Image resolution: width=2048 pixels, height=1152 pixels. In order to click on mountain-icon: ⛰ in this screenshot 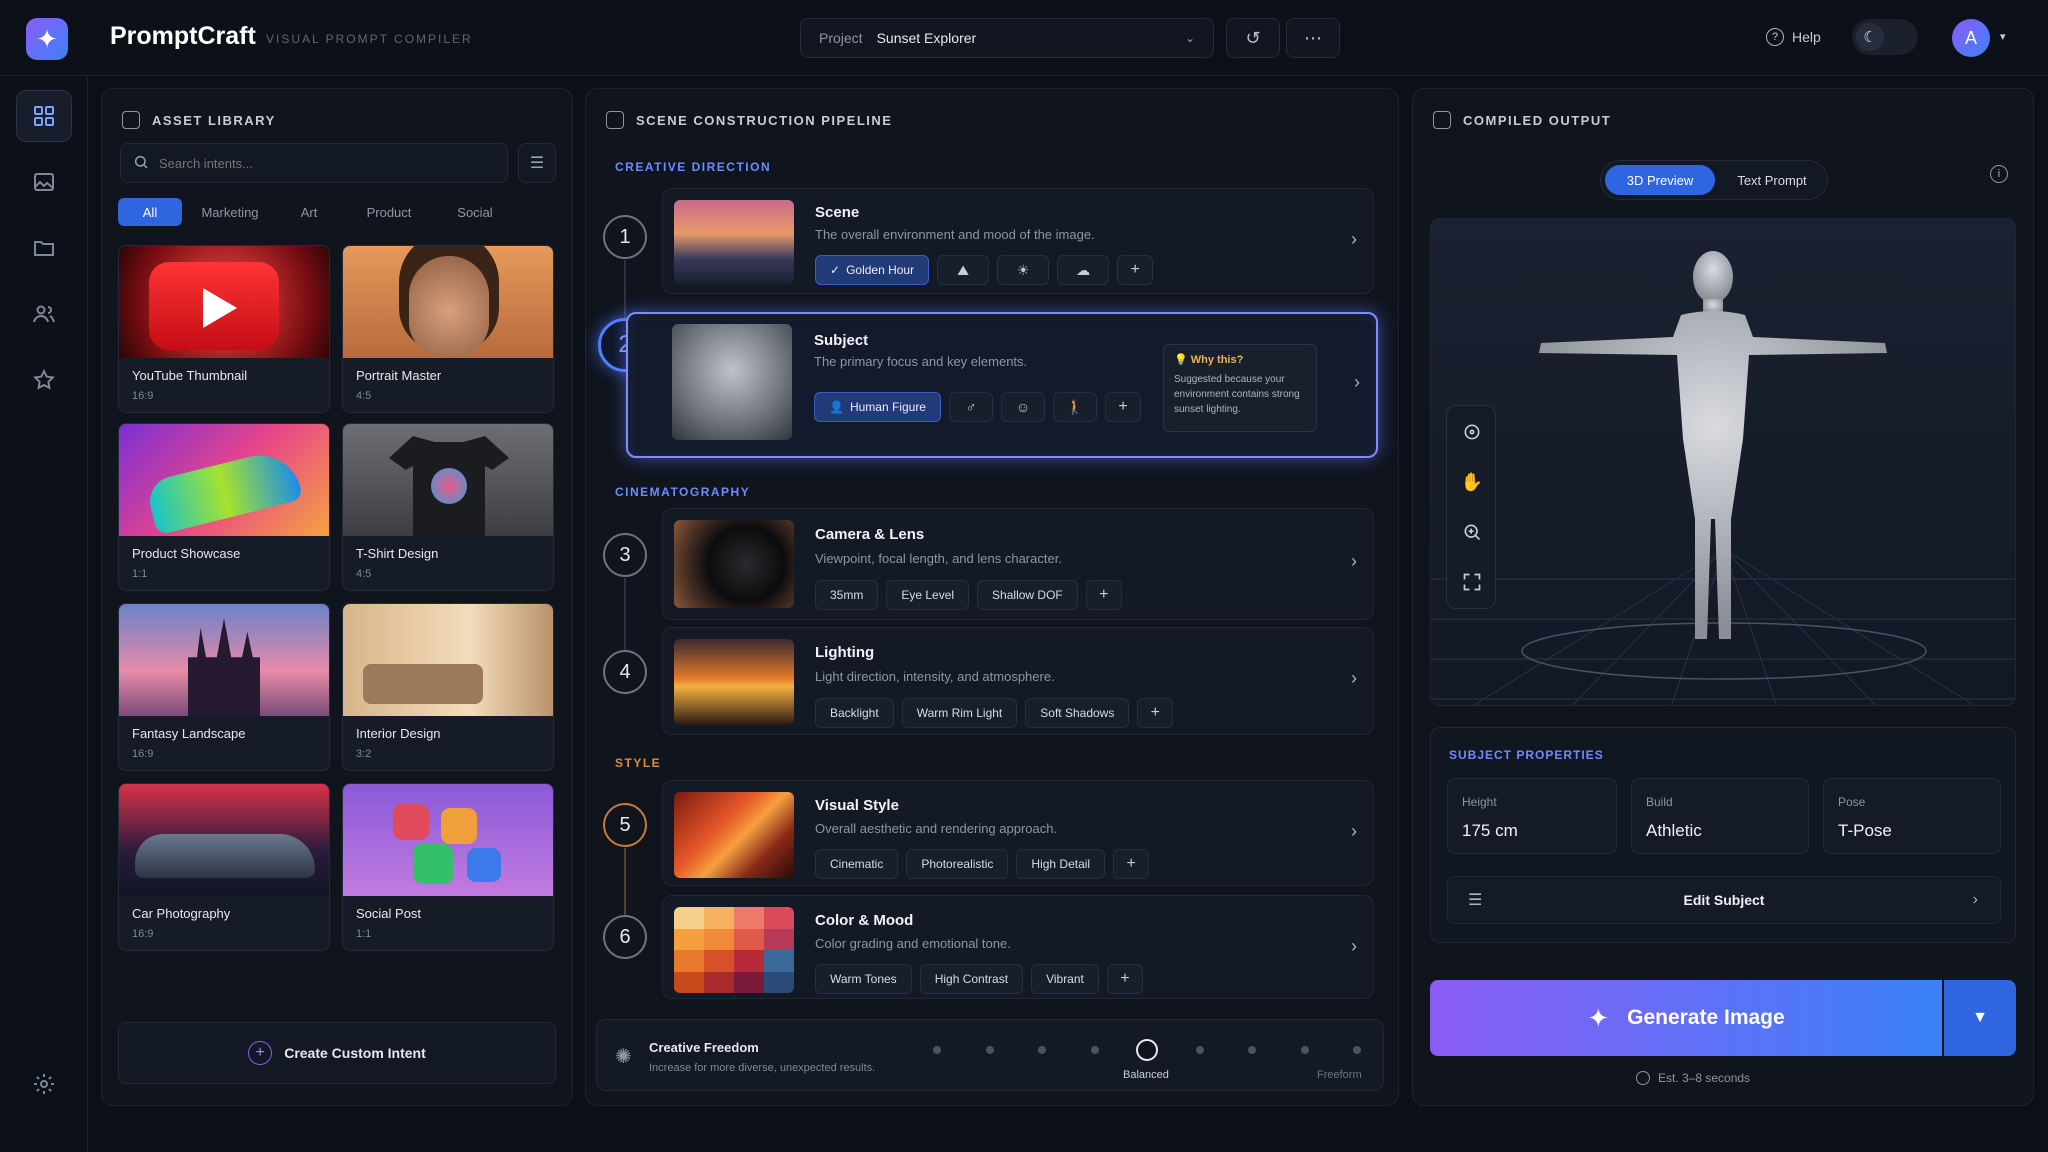, I will do `click(963, 270)`.